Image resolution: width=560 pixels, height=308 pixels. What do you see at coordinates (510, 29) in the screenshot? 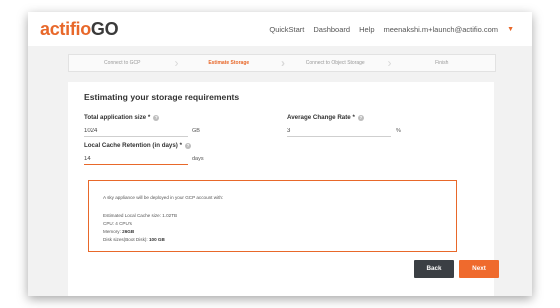
I see `chevron-down-icon: ▼` at bounding box center [510, 29].